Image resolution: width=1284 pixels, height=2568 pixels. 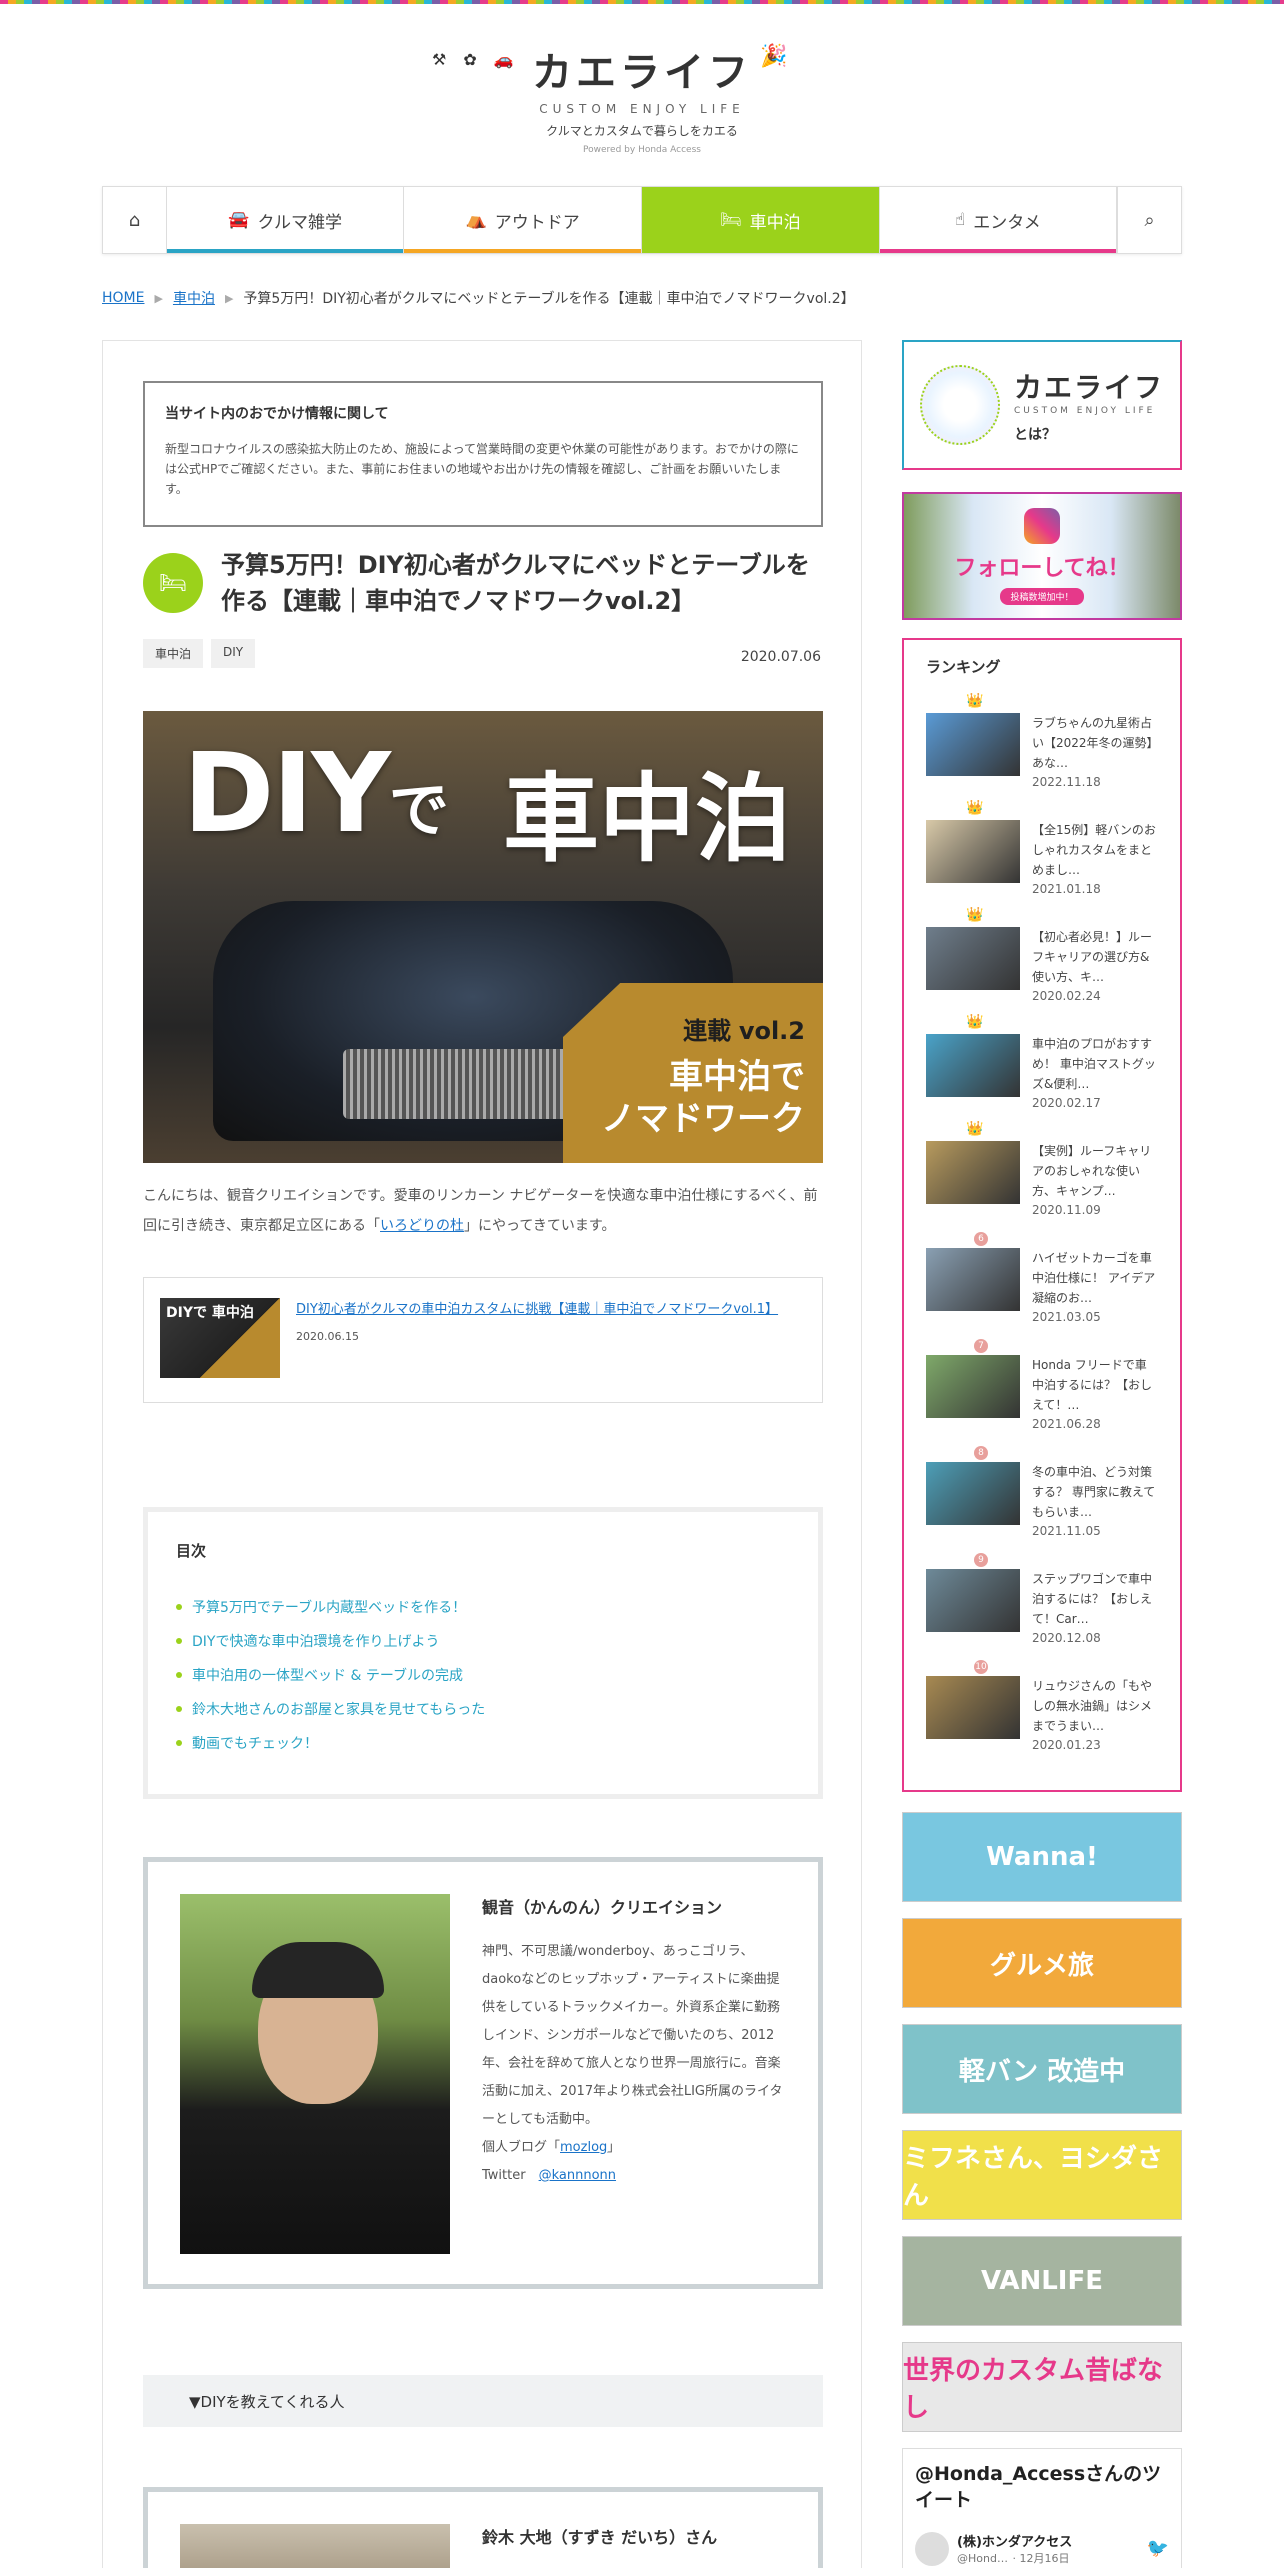 I want to click on toc-item: DIYで快適な車中泊環境を作り上げよう, so click(x=483, y=1641).